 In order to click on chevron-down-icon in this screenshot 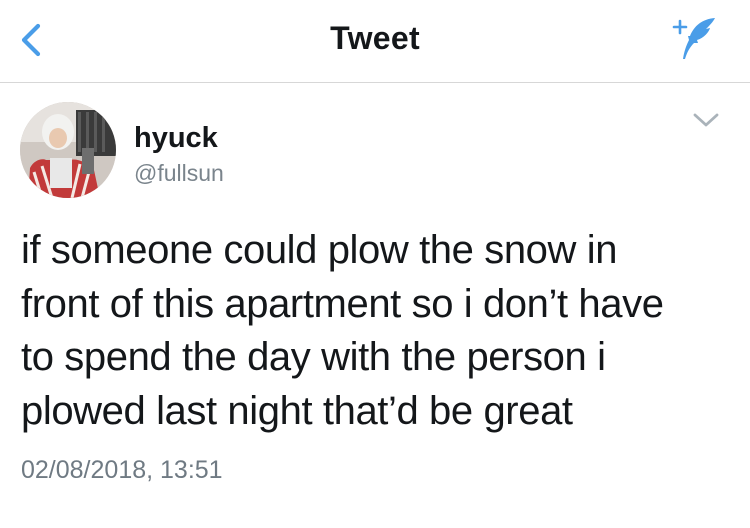, I will do `click(706, 120)`.